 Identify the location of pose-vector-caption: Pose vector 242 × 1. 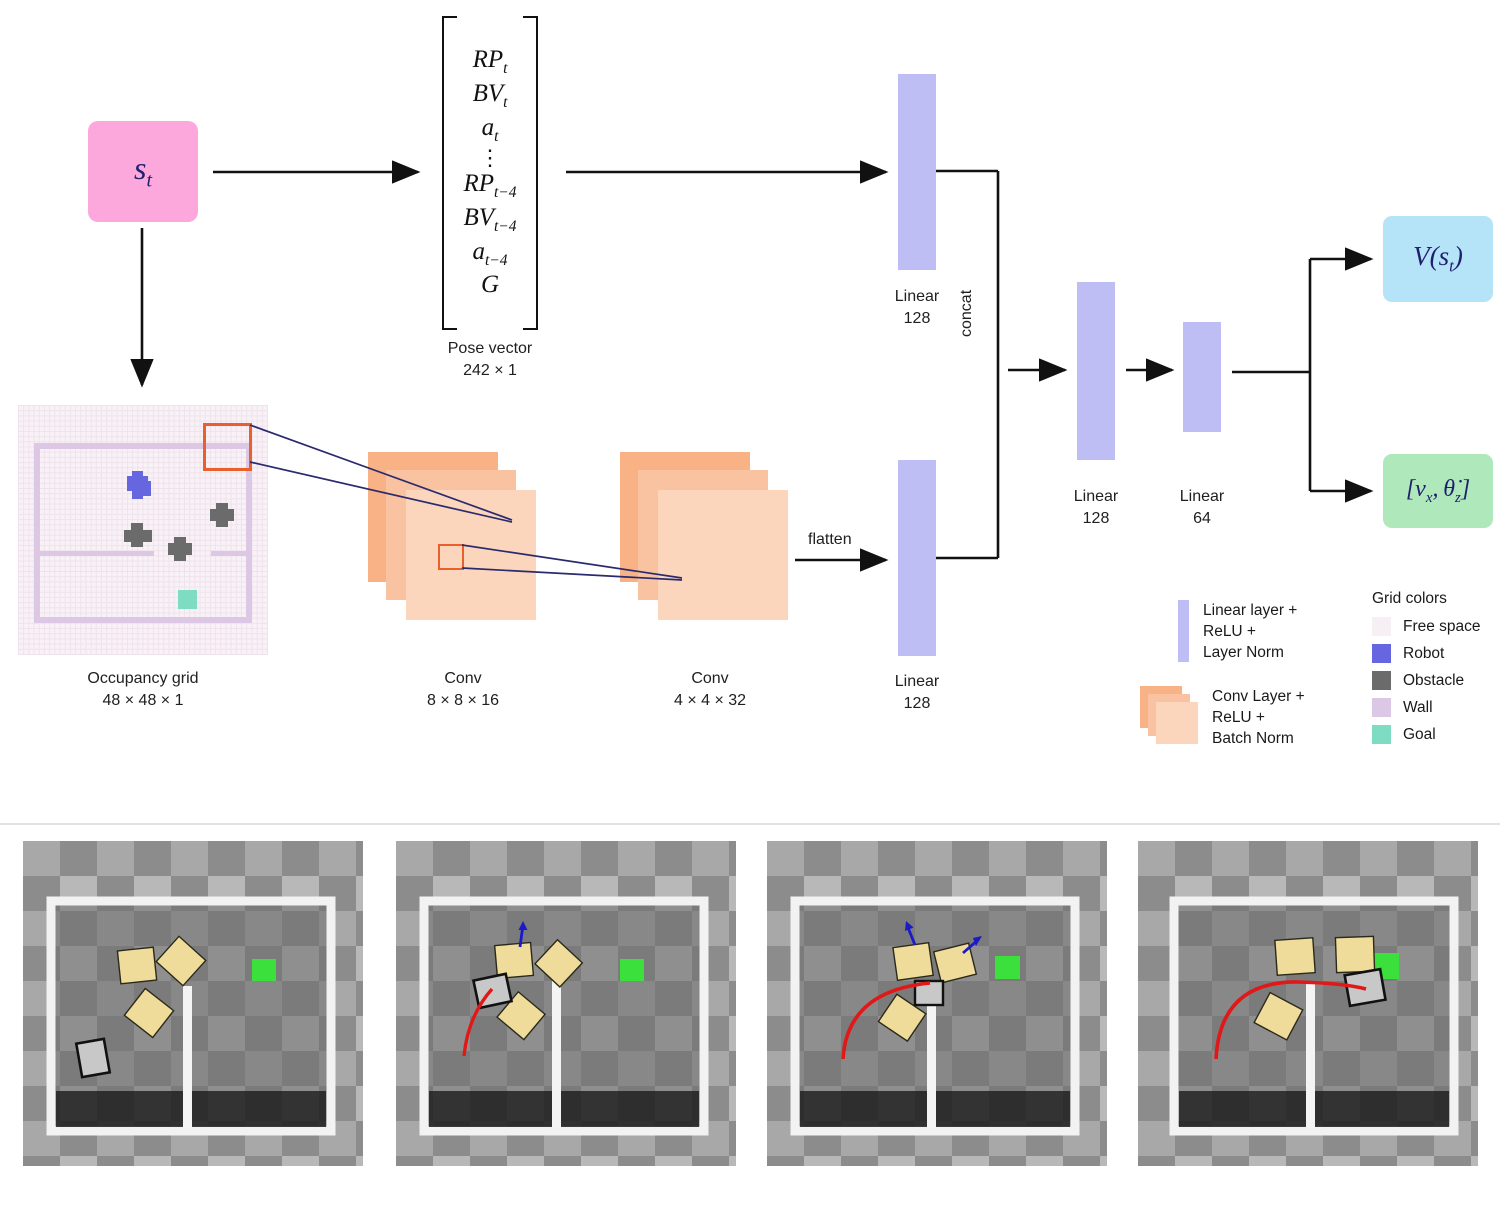
(490, 359).